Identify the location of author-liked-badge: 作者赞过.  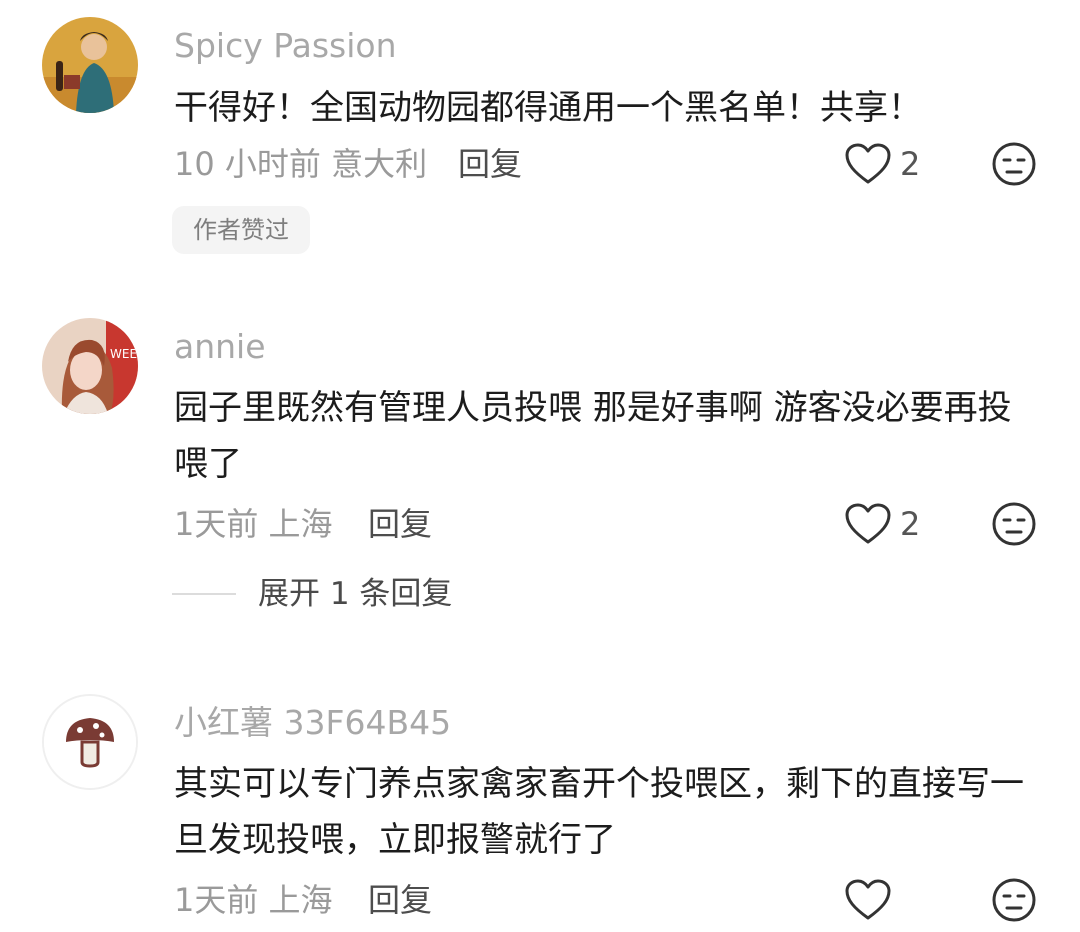
(241, 230).